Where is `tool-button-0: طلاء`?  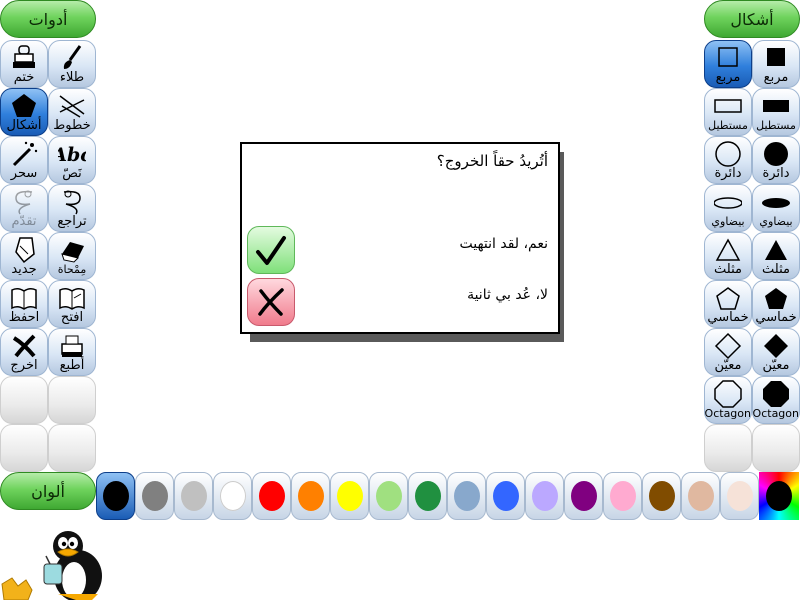
tool-button-0: طلاء is located at coordinates (72, 64).